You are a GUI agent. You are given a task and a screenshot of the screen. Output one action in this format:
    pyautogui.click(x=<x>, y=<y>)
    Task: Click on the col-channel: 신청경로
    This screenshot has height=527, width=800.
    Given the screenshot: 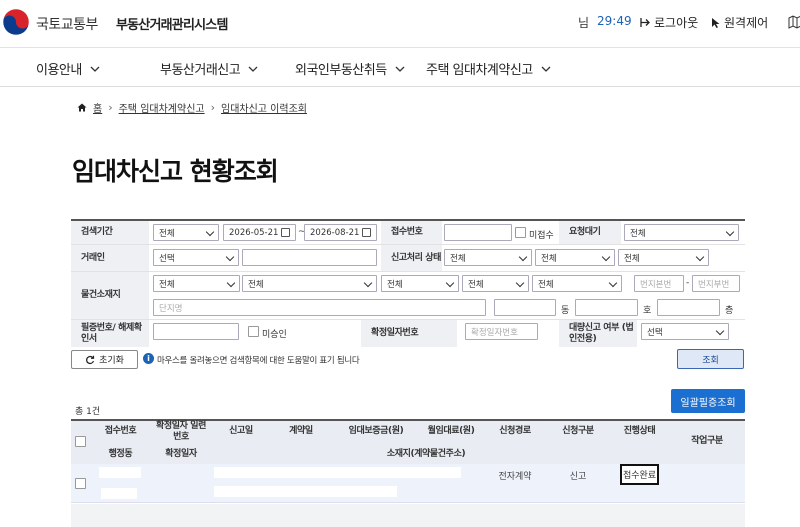 What is the action you would take?
    pyautogui.click(x=515, y=431)
    